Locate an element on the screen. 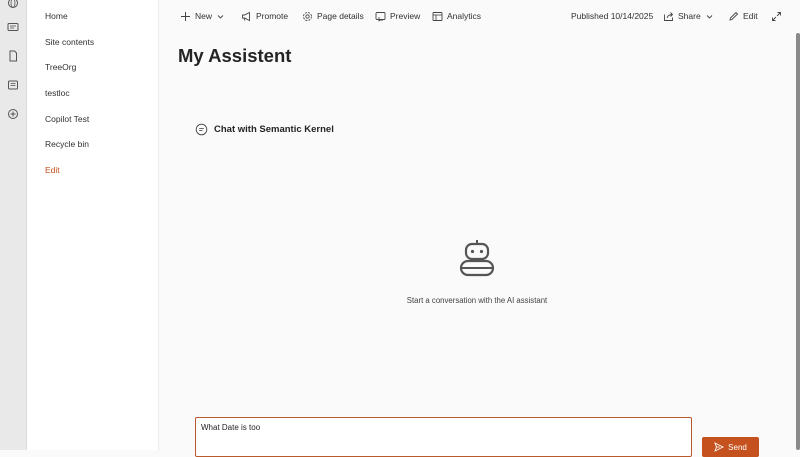 Image resolution: width=800 pixels, height=457 pixels. edit-button: Edit is located at coordinates (743, 16).